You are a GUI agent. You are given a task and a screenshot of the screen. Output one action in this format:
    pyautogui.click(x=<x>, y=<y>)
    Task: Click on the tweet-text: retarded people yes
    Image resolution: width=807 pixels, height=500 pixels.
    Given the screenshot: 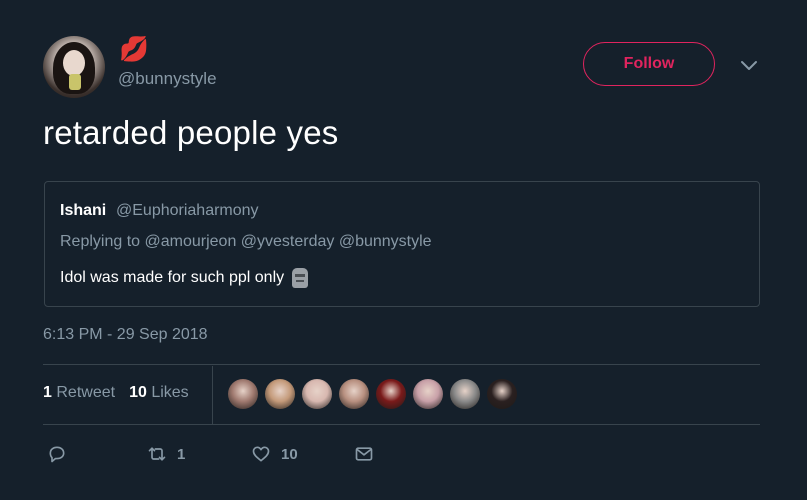 What is the action you would take?
    pyautogui.click(x=191, y=132)
    